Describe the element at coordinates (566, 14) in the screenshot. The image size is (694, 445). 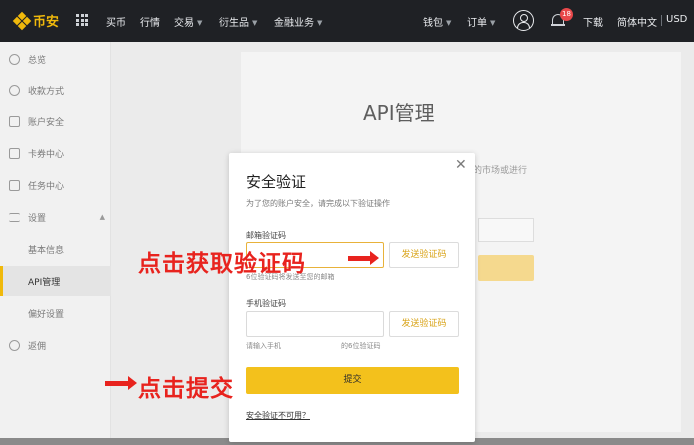
I see `notification-badge: 18` at that location.